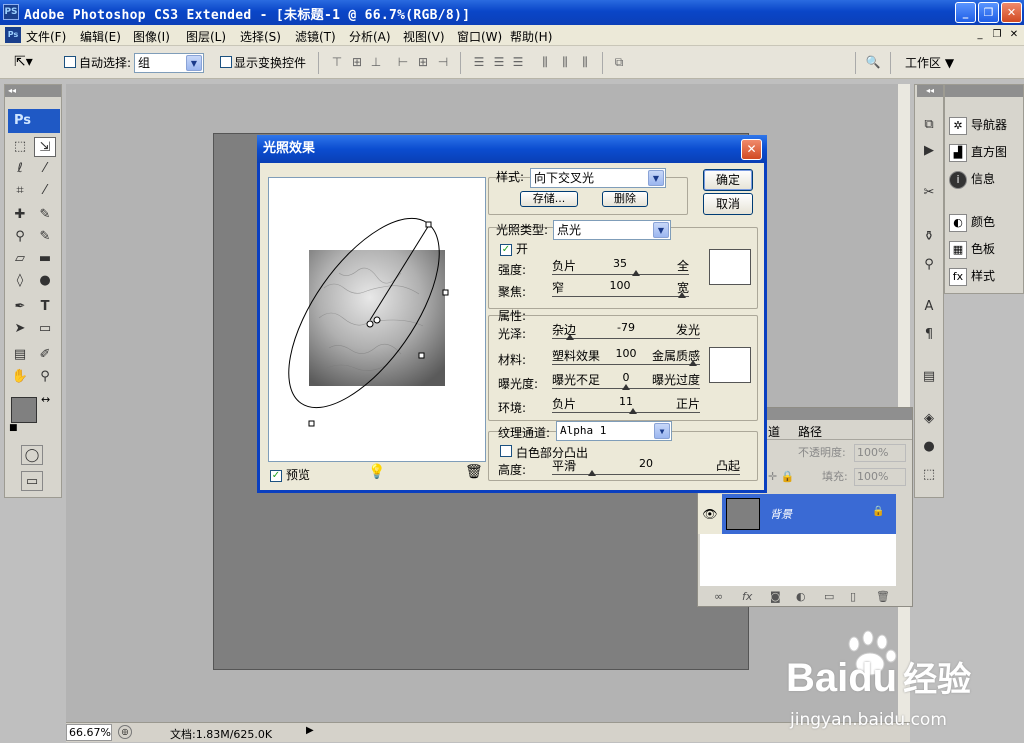 This screenshot has width=1024, height=743. I want to click on menu-file: 文件(F), so click(46, 36).